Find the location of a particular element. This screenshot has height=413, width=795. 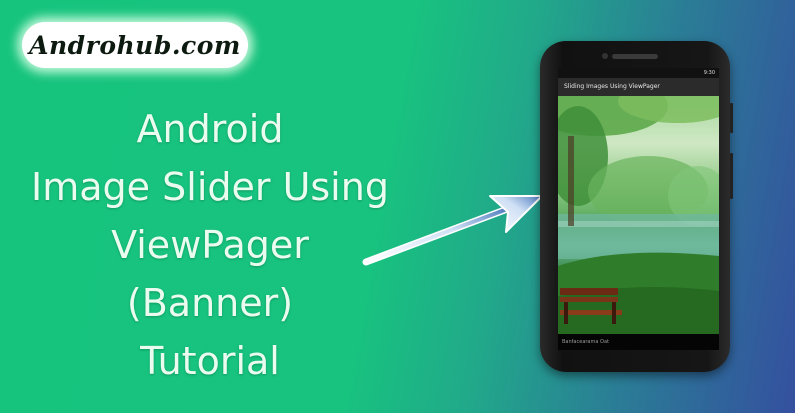

nav-text: Banfacearama Oat is located at coordinates (585, 342).